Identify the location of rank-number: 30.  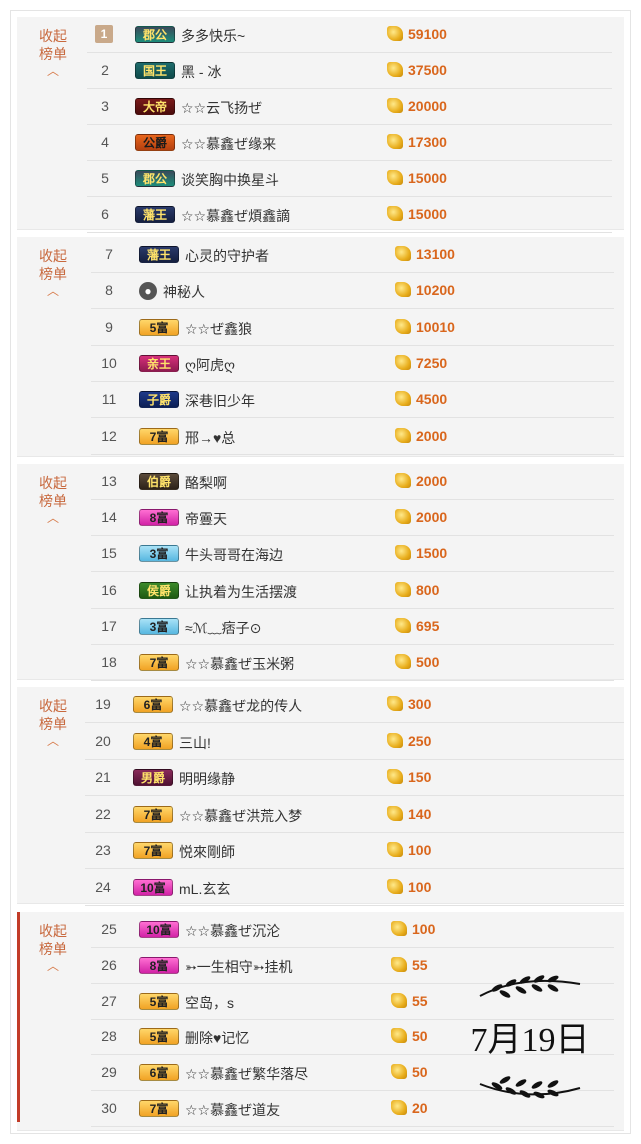
(109, 1108).